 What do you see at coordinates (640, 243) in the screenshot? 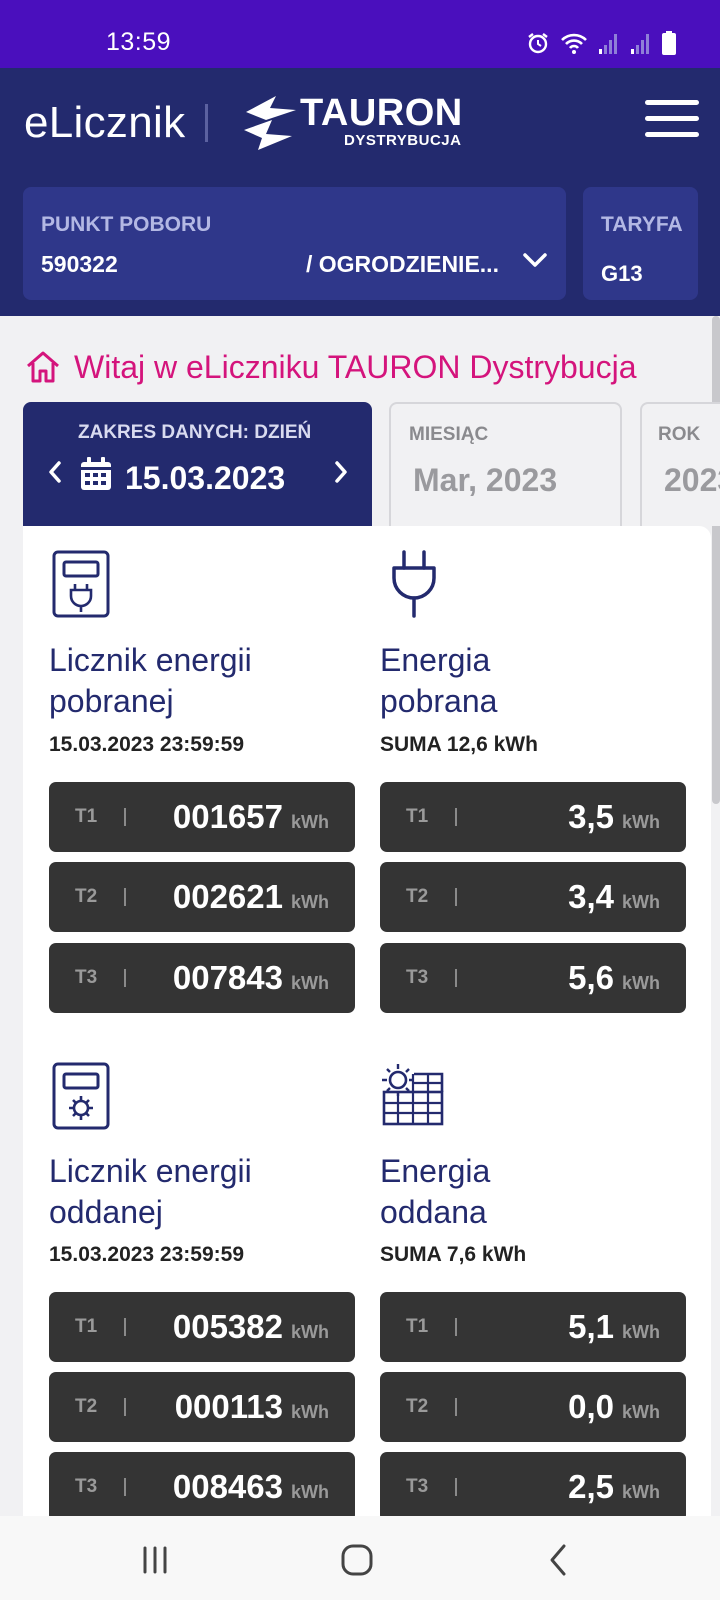
I see `tariff-card: TARYFA G13` at bounding box center [640, 243].